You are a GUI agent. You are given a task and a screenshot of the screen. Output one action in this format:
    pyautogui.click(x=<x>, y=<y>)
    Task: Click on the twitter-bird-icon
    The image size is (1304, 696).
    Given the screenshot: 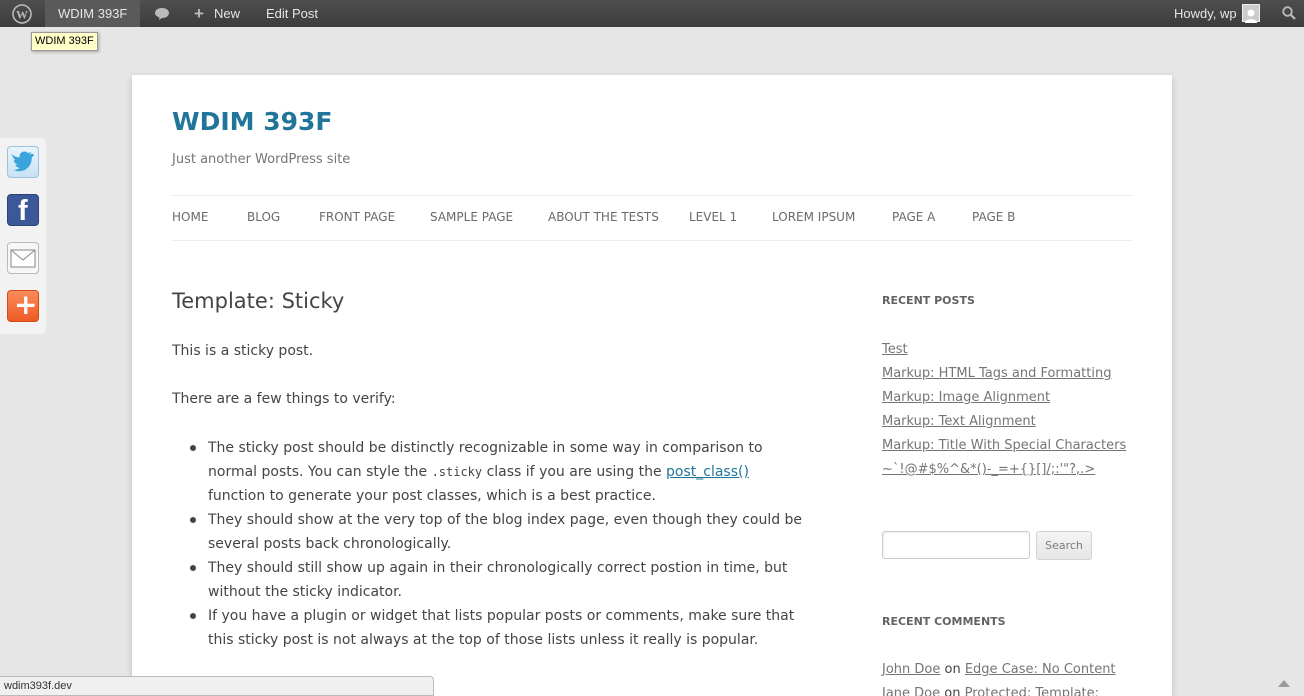 What is the action you would take?
    pyautogui.click(x=22, y=161)
    